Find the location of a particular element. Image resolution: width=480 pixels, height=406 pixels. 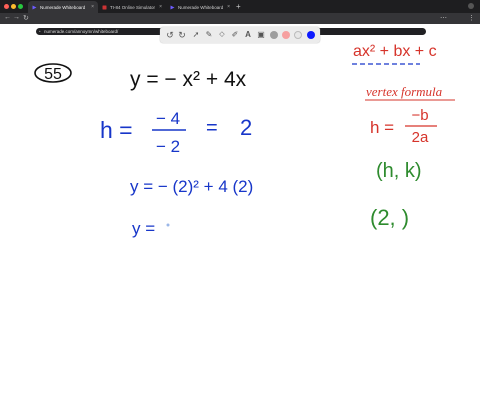

vertex-numerator: −b is located at coordinates (419, 115).